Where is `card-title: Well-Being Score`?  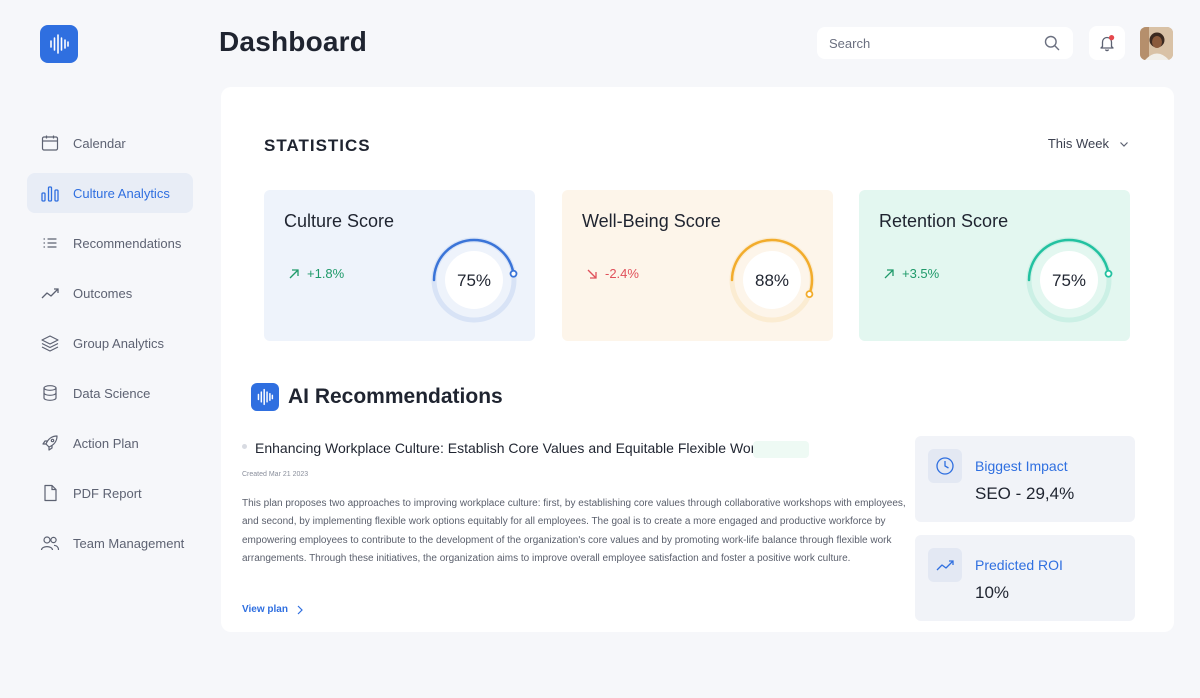 card-title: Well-Being Score is located at coordinates (651, 221).